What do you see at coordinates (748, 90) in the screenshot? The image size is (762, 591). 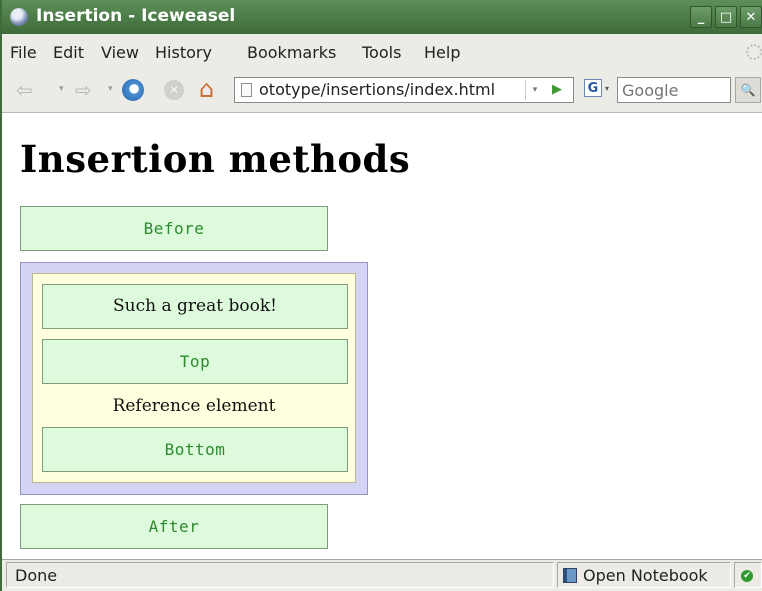 I see `search-magnifier-icon: 🔍` at bounding box center [748, 90].